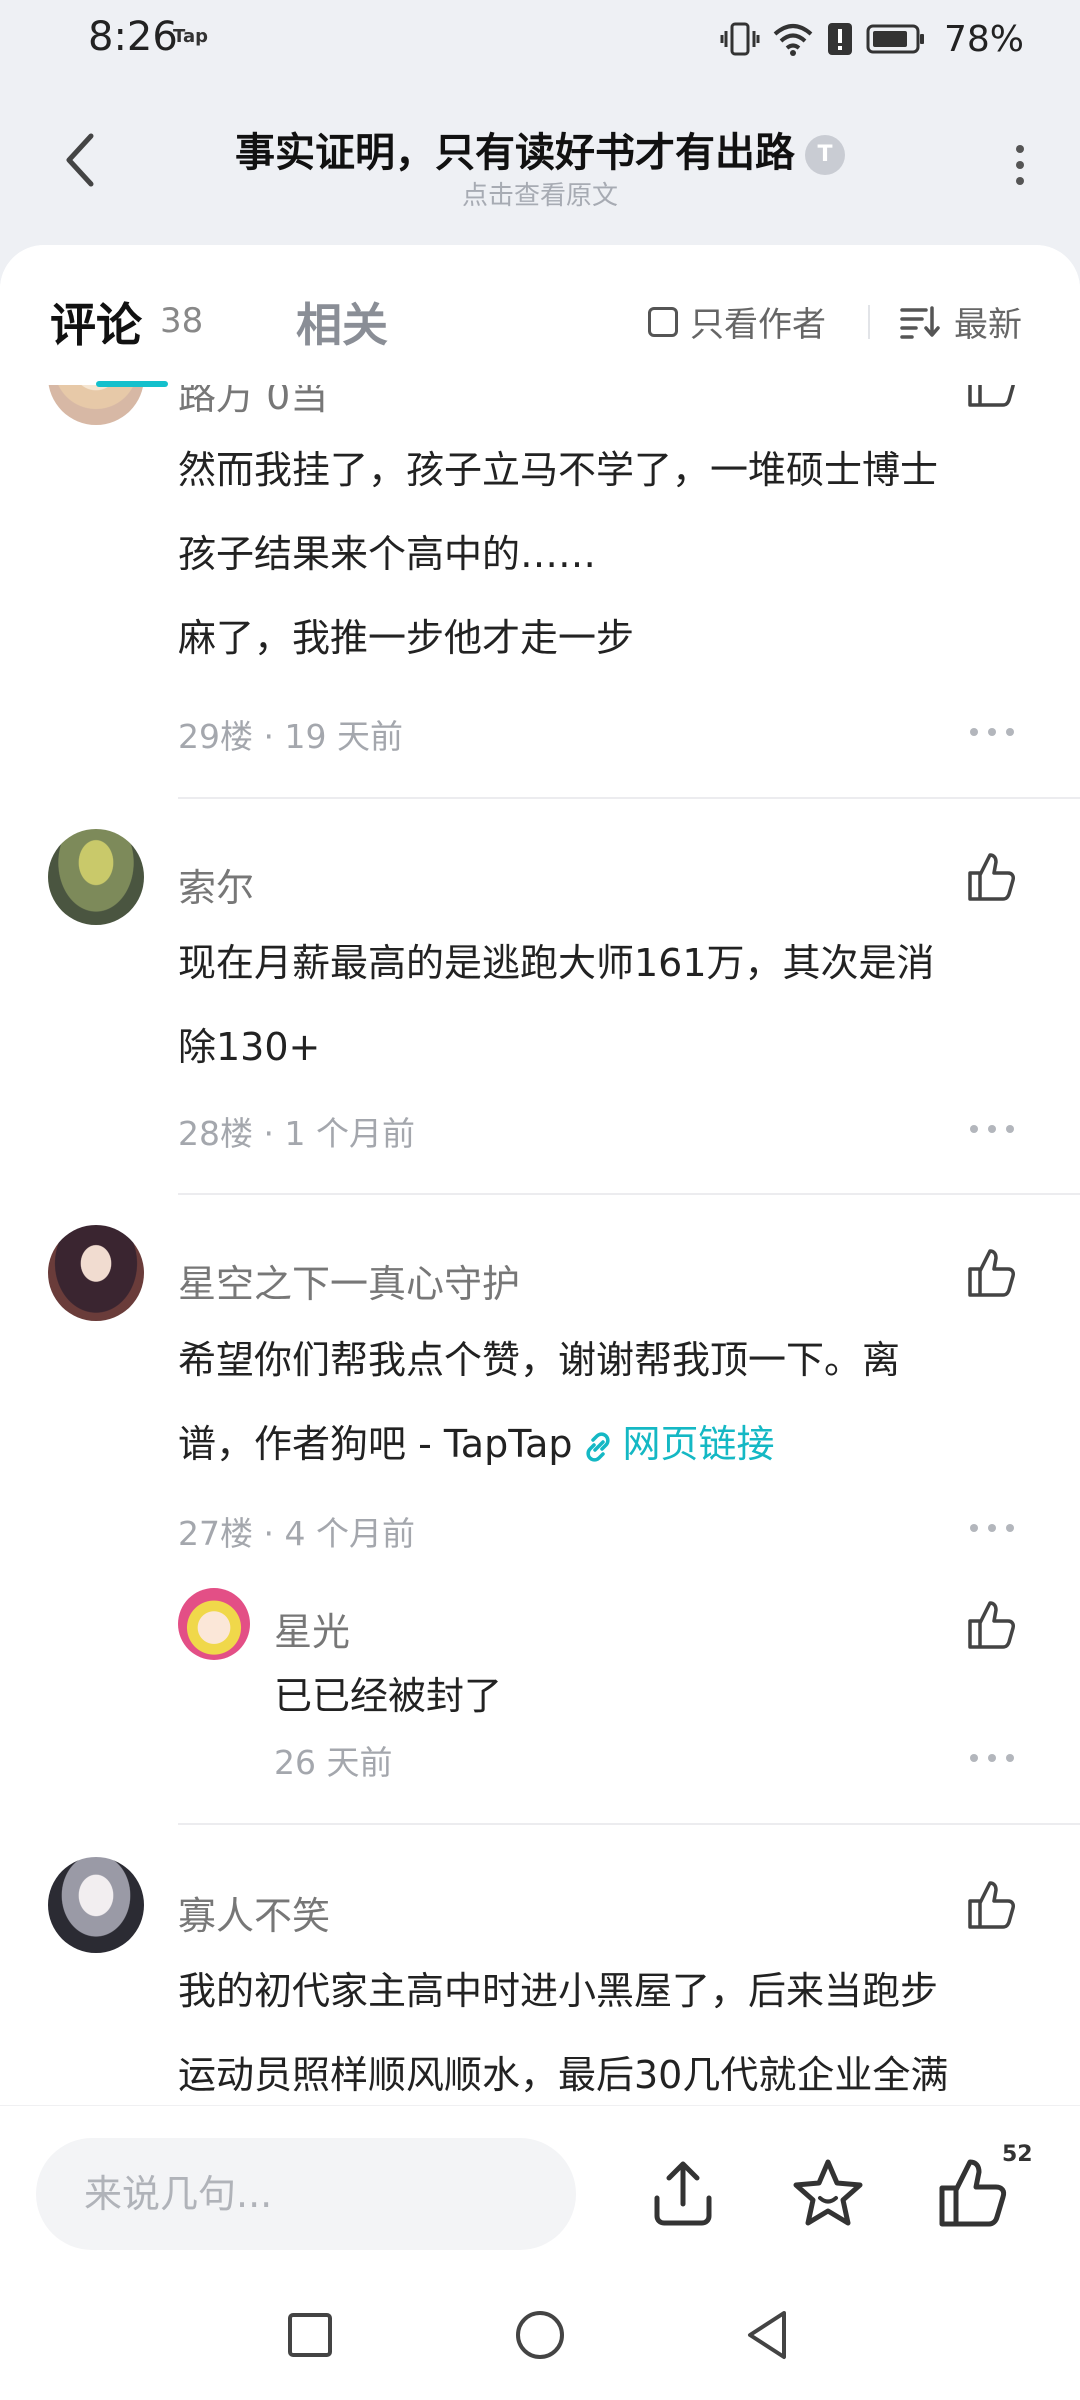 The width and height of the screenshot is (1080, 2400). I want to click on status-time: 8:26, so click(133, 37).